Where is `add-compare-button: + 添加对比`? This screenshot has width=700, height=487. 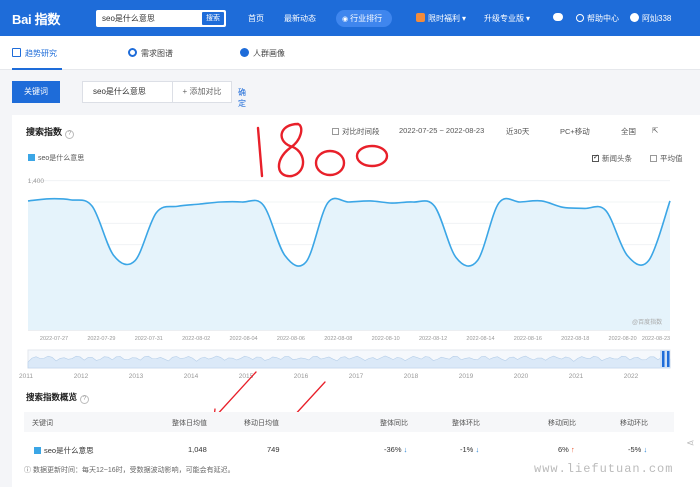 add-compare-button: + 添加对比 is located at coordinates (202, 92).